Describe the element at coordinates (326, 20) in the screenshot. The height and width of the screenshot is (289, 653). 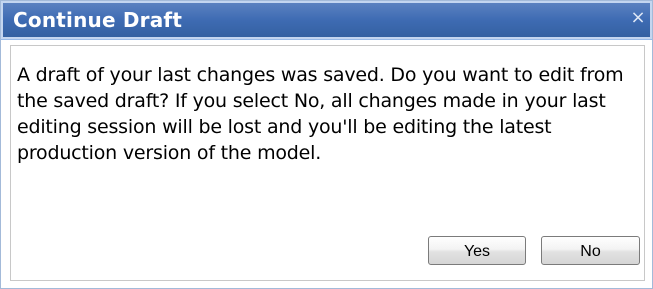
I see `dialog-titlebar: Continue Draft ×` at that location.